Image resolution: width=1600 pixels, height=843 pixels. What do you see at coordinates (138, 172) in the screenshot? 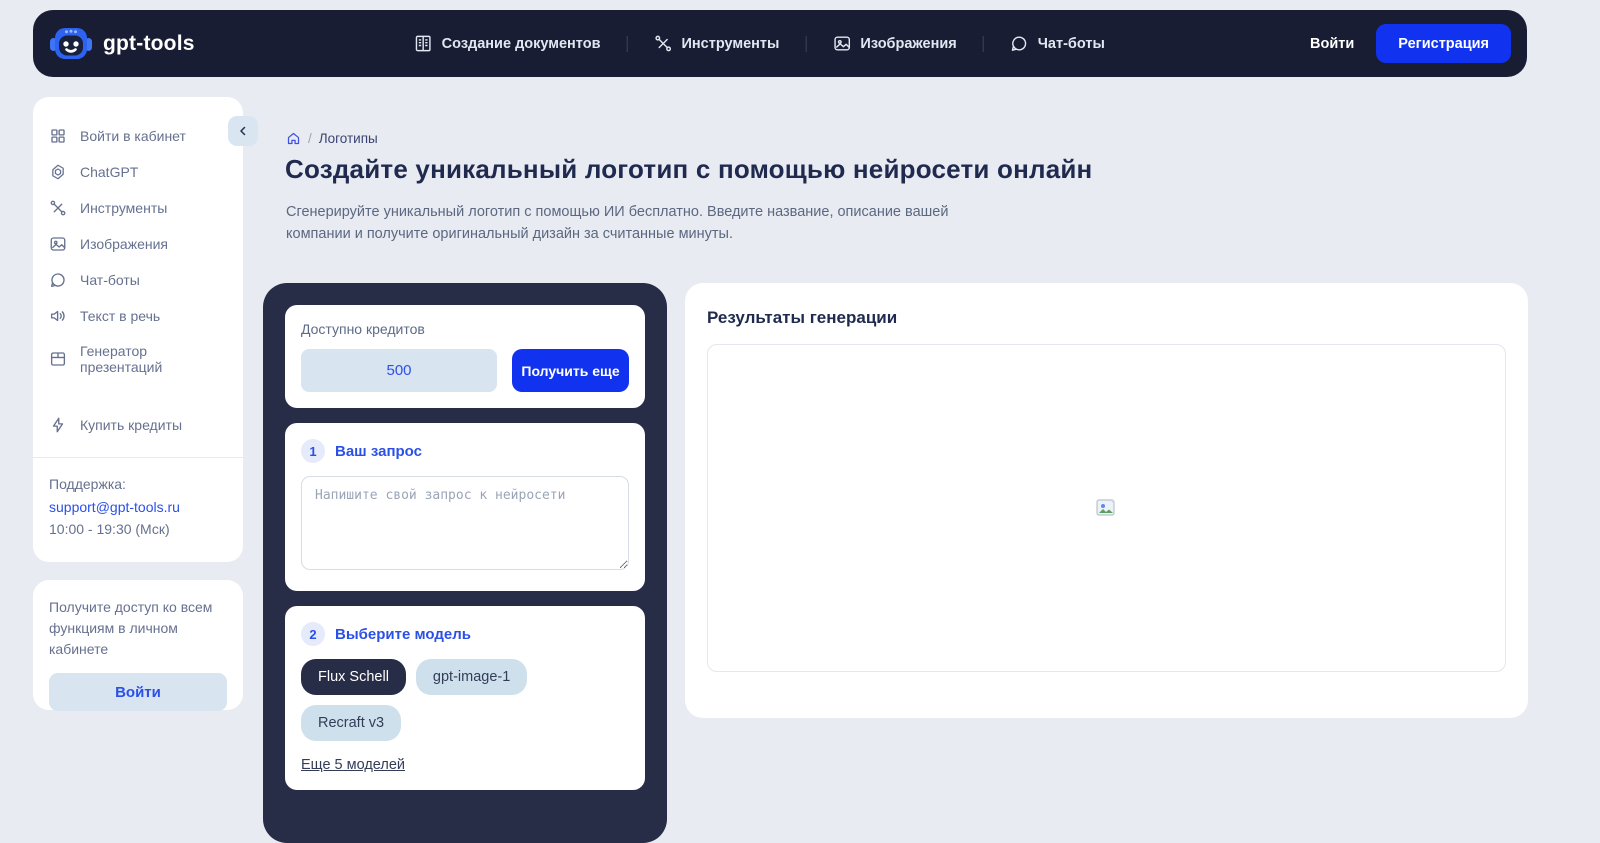
I see `sidebar-item-chatgpt: ChatGPT` at bounding box center [138, 172].